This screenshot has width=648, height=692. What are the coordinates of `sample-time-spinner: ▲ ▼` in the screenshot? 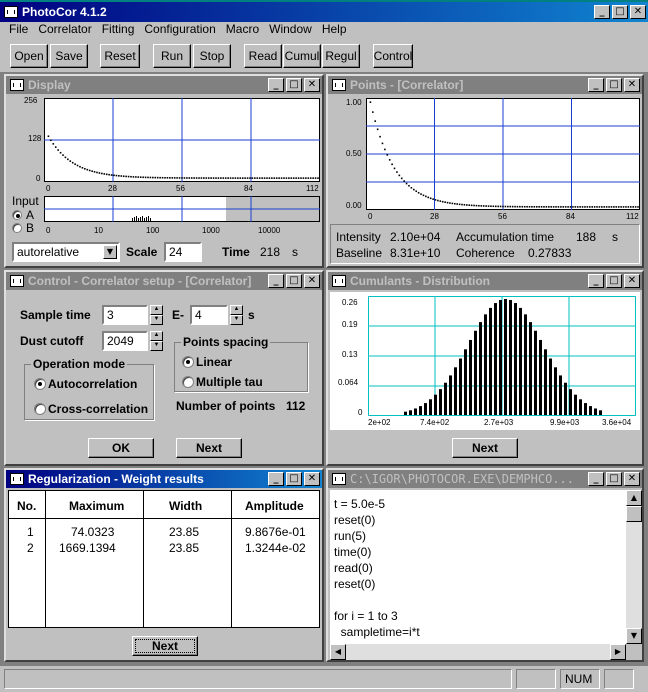 It's located at (156, 315).